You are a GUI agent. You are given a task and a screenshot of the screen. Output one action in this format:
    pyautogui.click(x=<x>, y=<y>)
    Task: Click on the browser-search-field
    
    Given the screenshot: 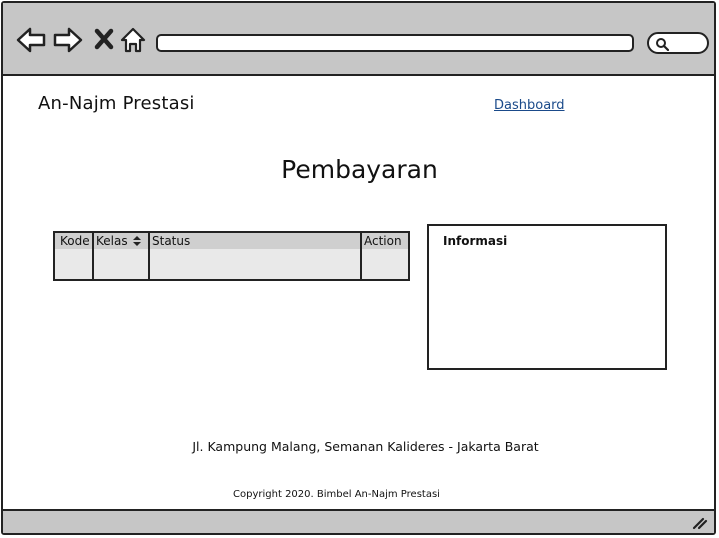 What is the action you would take?
    pyautogui.click(x=678, y=43)
    